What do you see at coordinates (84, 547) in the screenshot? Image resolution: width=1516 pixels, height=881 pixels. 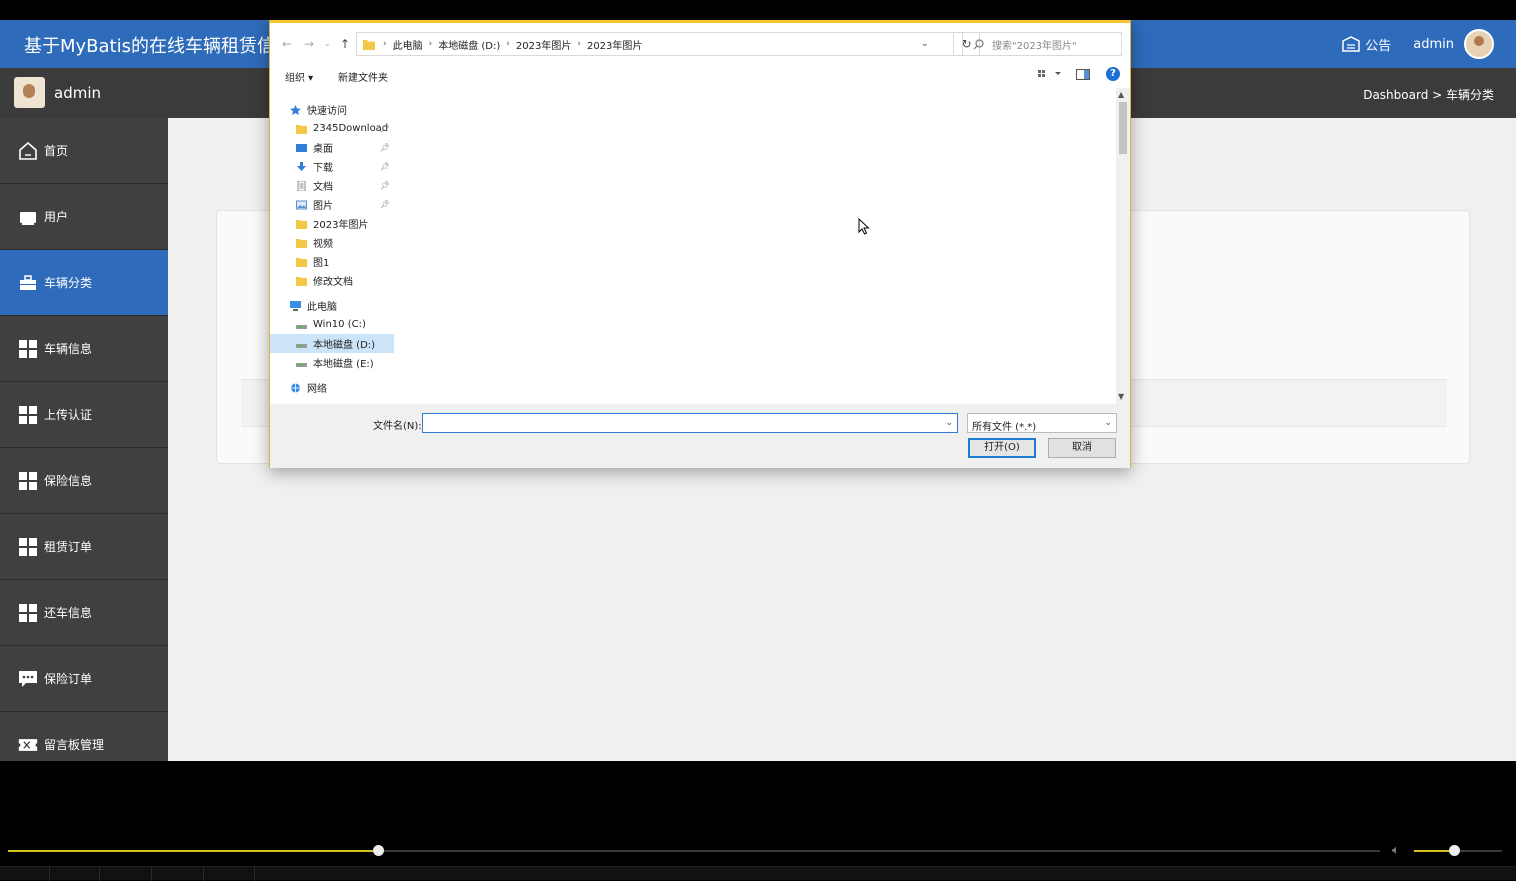 I see `sidebar-item: 租赁订单` at bounding box center [84, 547].